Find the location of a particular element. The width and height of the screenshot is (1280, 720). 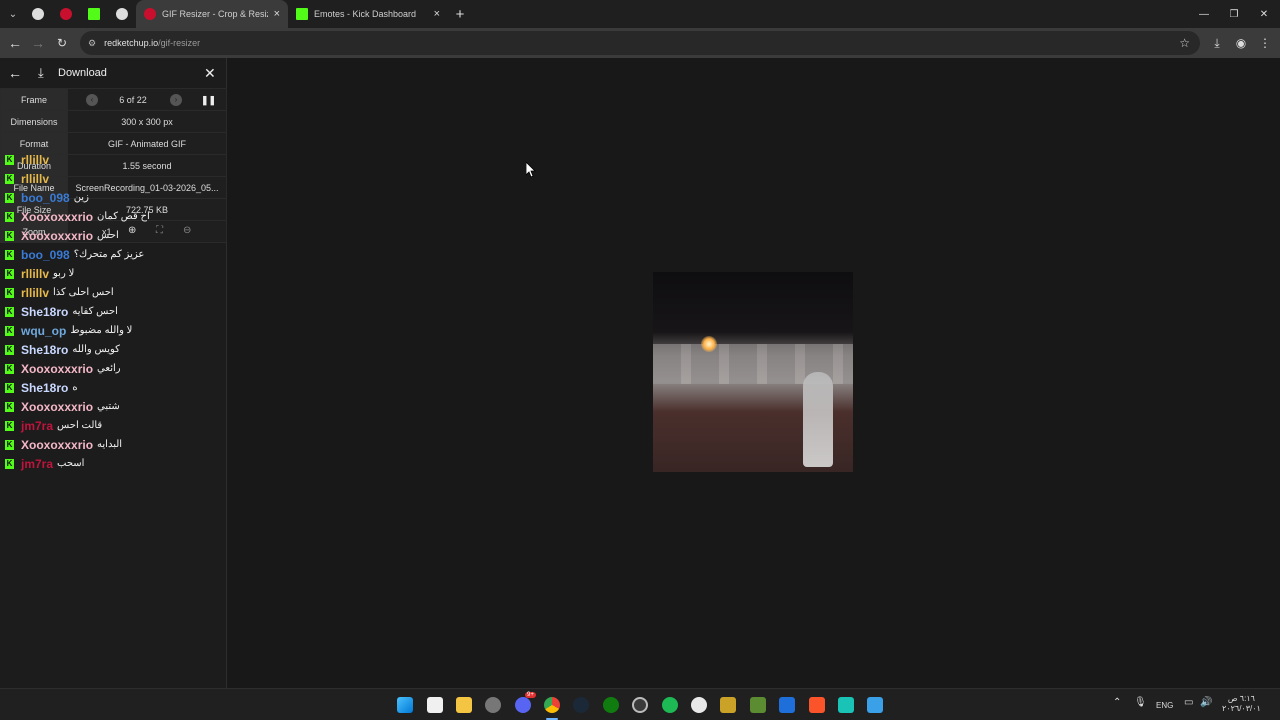

downloads-icon: ⤓ is located at coordinates (1217, 43).